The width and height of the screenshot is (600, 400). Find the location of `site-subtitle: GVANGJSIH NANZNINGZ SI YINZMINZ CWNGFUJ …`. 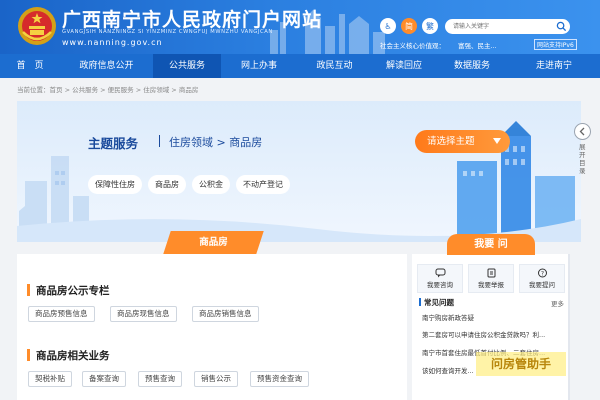

site-subtitle: GVANGJSIH NANZNINGZ SI YINZMINZ CWNGFUJ … is located at coordinates (167, 32).